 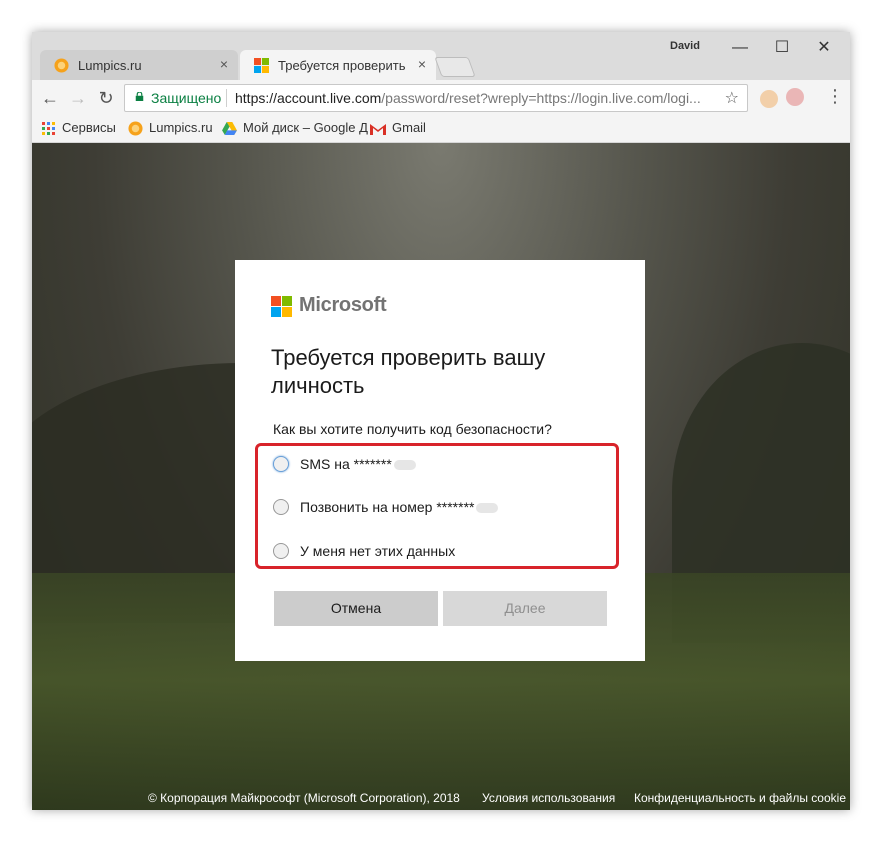 I want to click on bookmark-services: Сервисы, so click(x=79, y=128).